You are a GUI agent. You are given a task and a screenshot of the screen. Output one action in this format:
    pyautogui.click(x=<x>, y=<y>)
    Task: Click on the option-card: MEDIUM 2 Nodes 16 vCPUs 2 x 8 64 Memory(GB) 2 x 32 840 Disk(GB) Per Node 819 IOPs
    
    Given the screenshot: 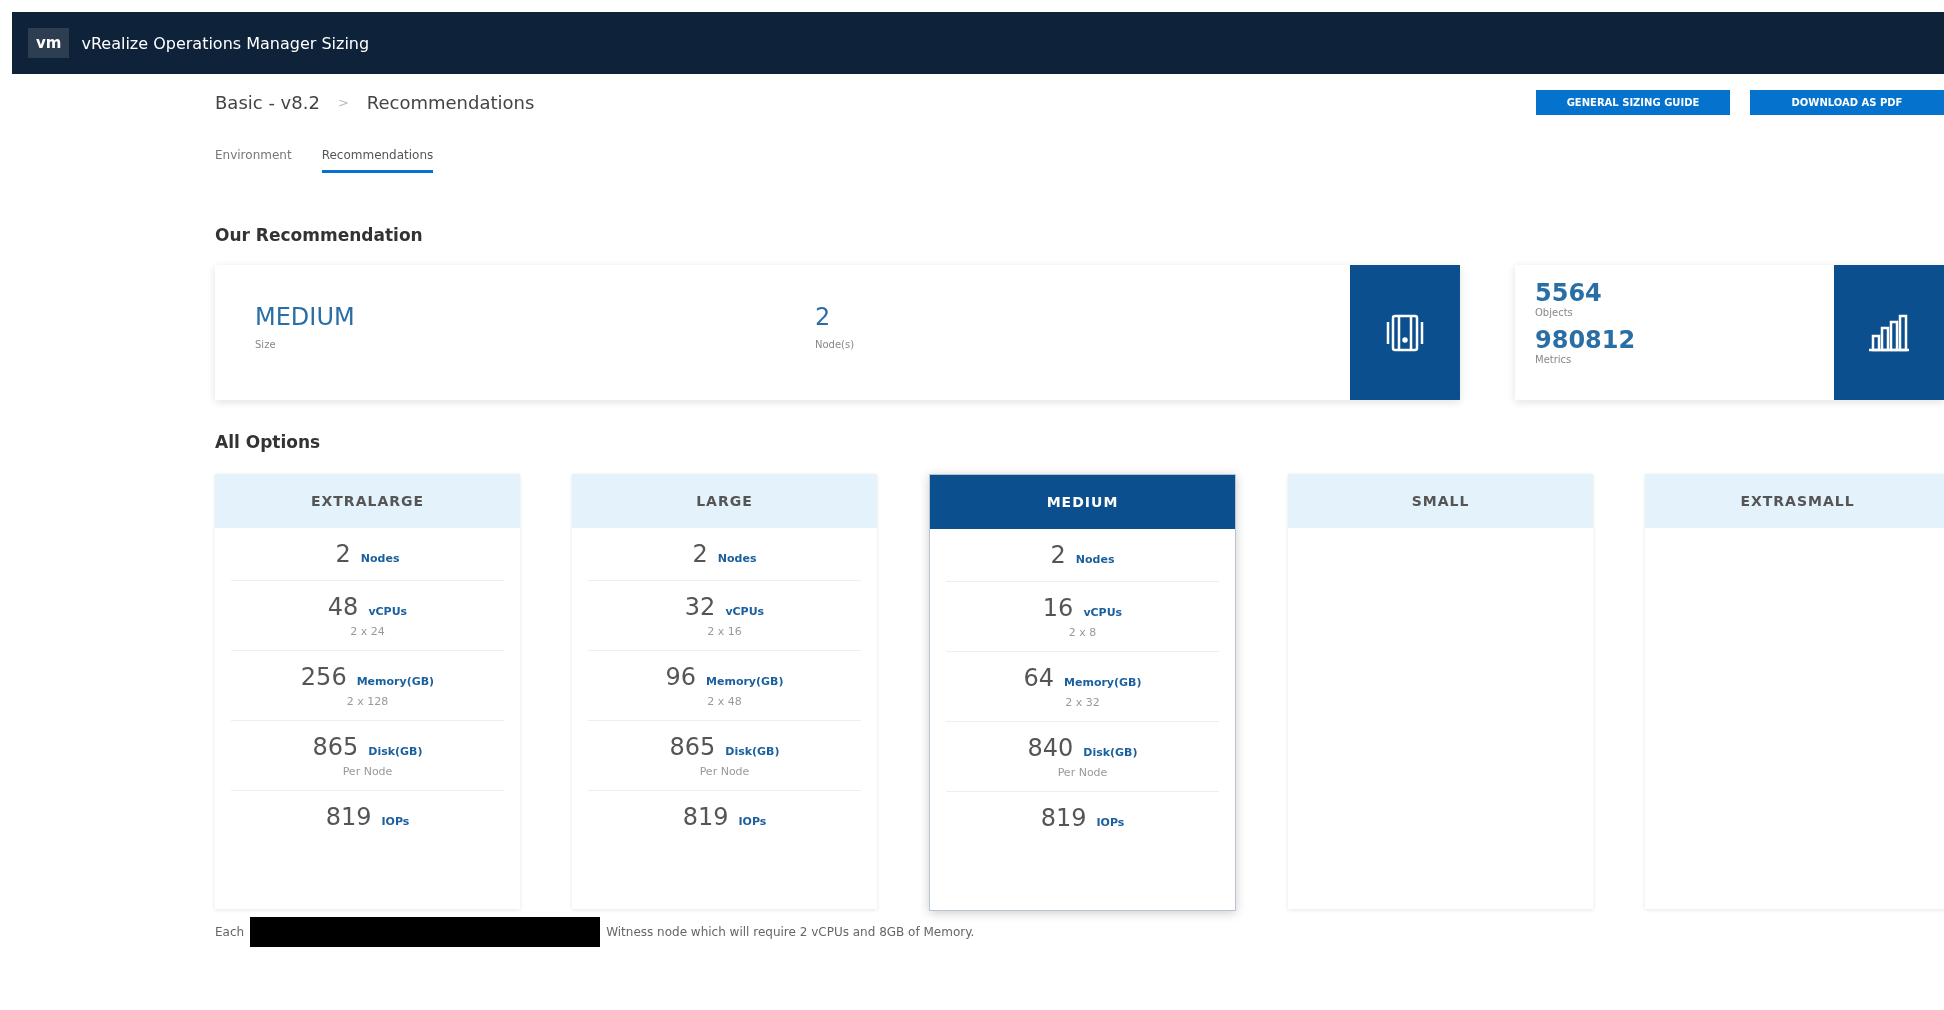 What is the action you would take?
    pyautogui.click(x=1082, y=692)
    